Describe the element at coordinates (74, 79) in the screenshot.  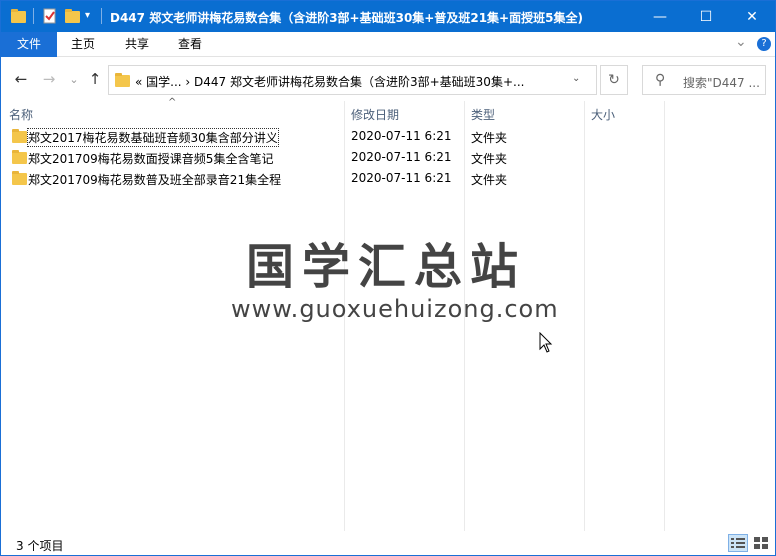
I see `recent-locations-button: ⌄` at that location.